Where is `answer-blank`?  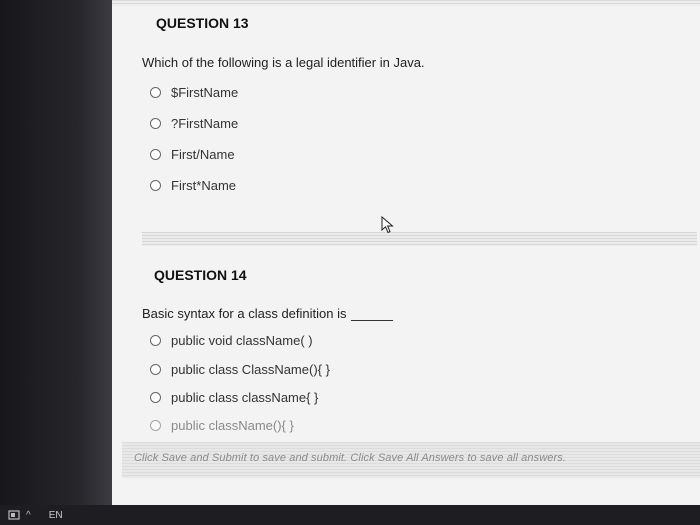
answer-blank is located at coordinates (372, 320).